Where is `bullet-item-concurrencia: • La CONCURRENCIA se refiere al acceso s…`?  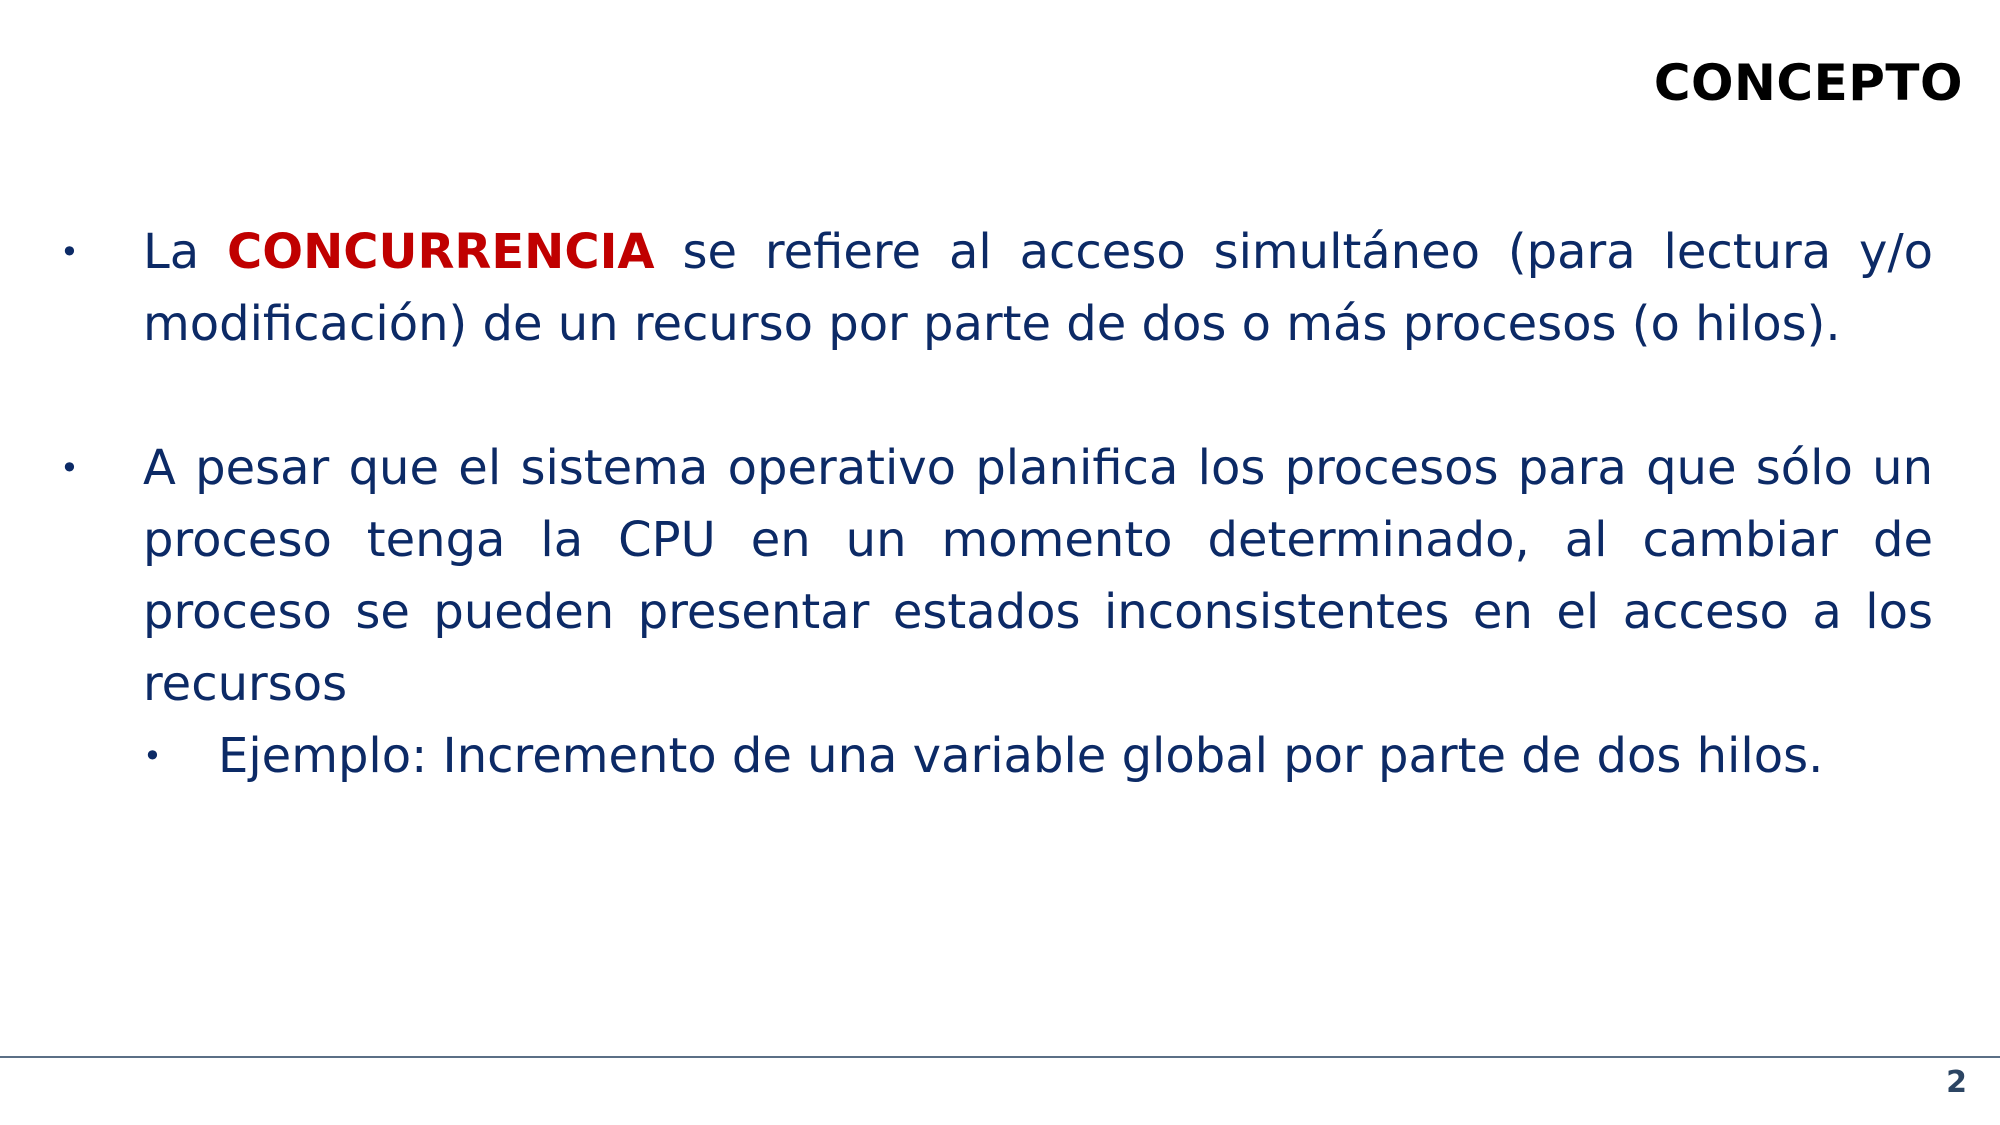
bullet-item-concurrencia: • La CONCURRENCIA se refiere al acceso s… is located at coordinates (996, 288).